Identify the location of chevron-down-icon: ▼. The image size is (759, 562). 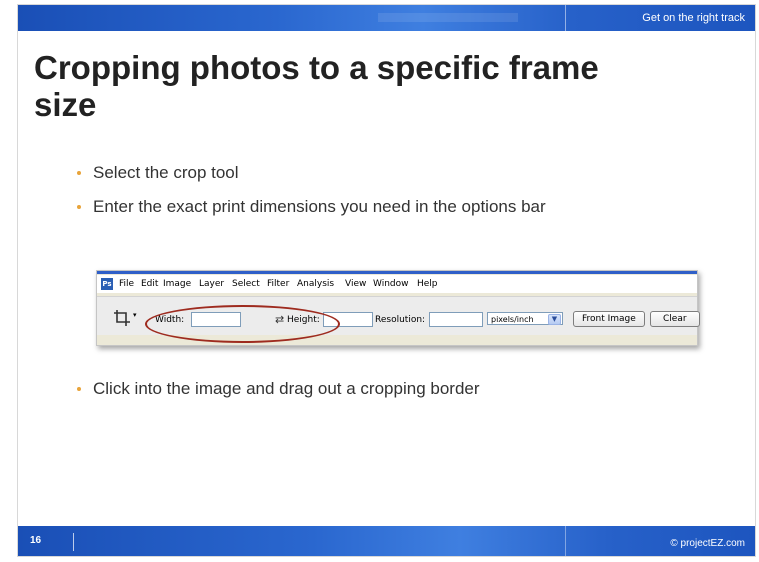
(554, 319).